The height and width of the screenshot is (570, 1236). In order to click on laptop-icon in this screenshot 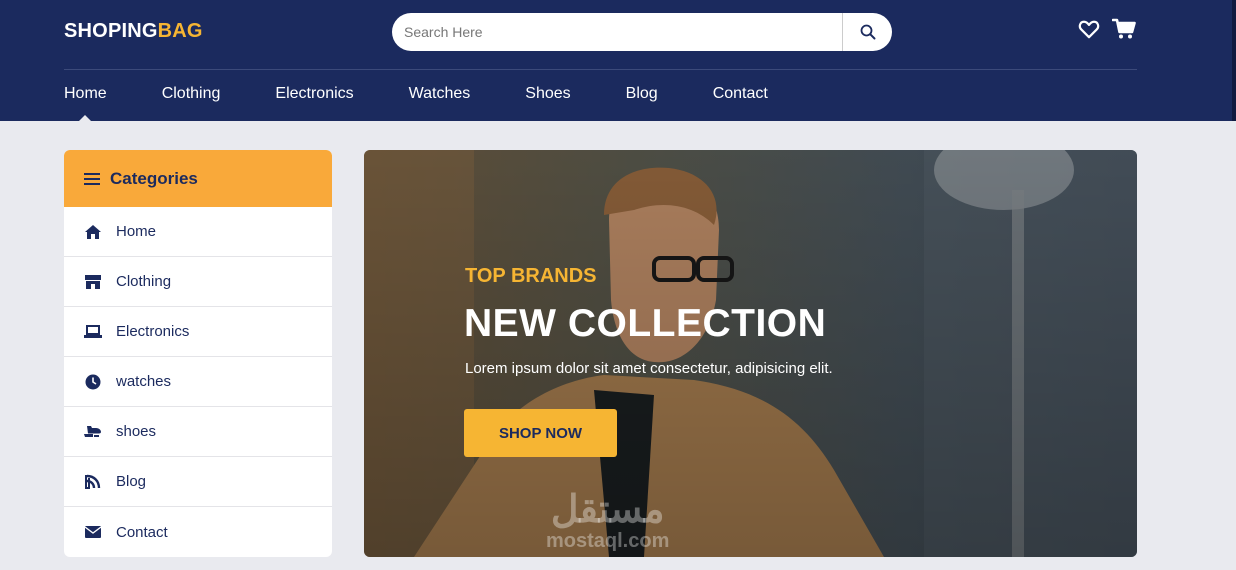, I will do `click(93, 331)`.